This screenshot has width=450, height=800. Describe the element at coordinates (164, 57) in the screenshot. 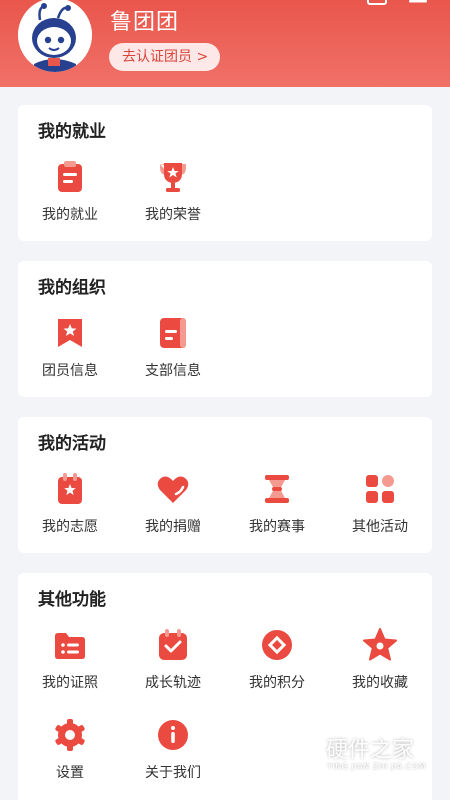

I see `verify-member-button: 去认证团员 >` at that location.